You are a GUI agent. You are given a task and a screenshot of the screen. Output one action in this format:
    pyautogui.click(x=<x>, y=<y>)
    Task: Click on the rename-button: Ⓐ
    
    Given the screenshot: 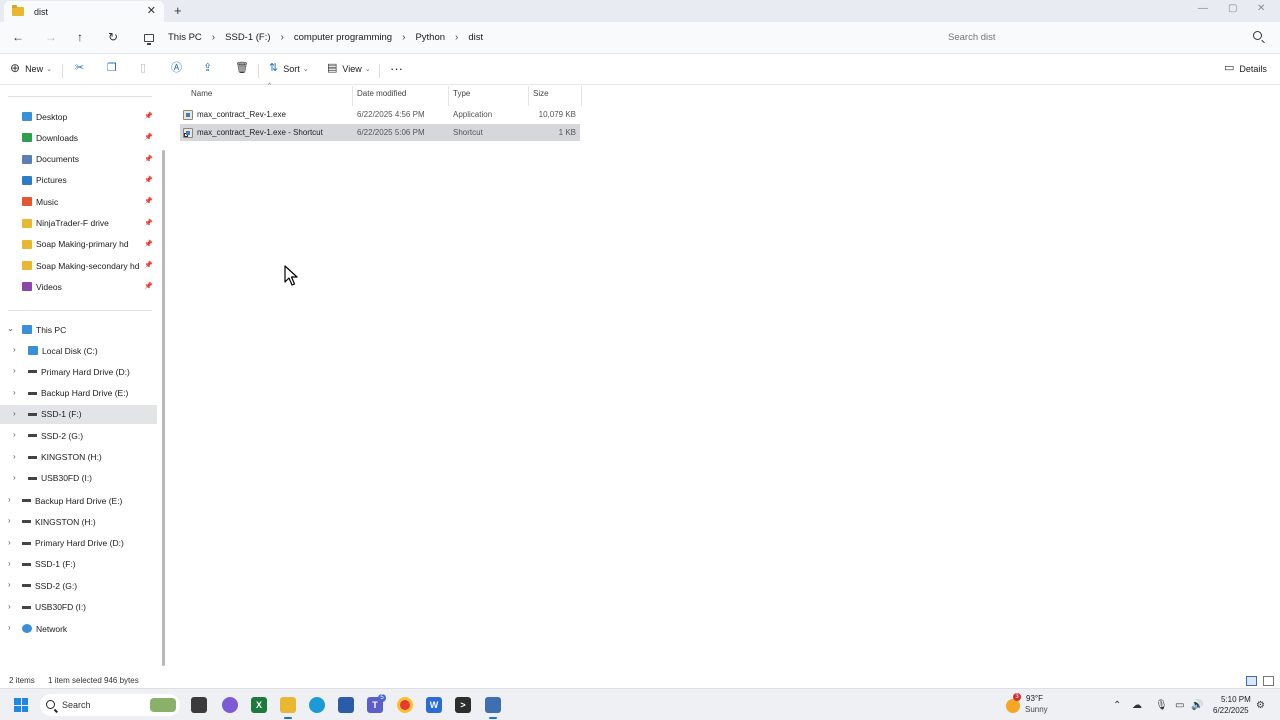 What is the action you would take?
    pyautogui.click(x=176, y=68)
    